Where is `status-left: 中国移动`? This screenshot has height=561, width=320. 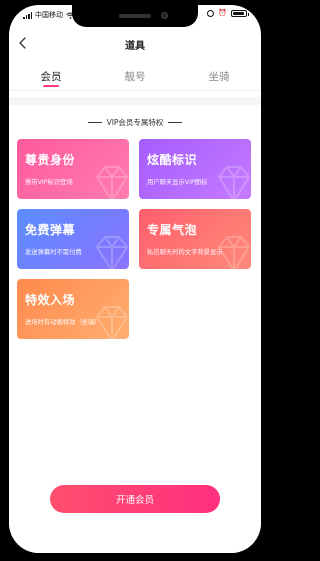
status-left: 中国移动 is located at coordinates (49, 15).